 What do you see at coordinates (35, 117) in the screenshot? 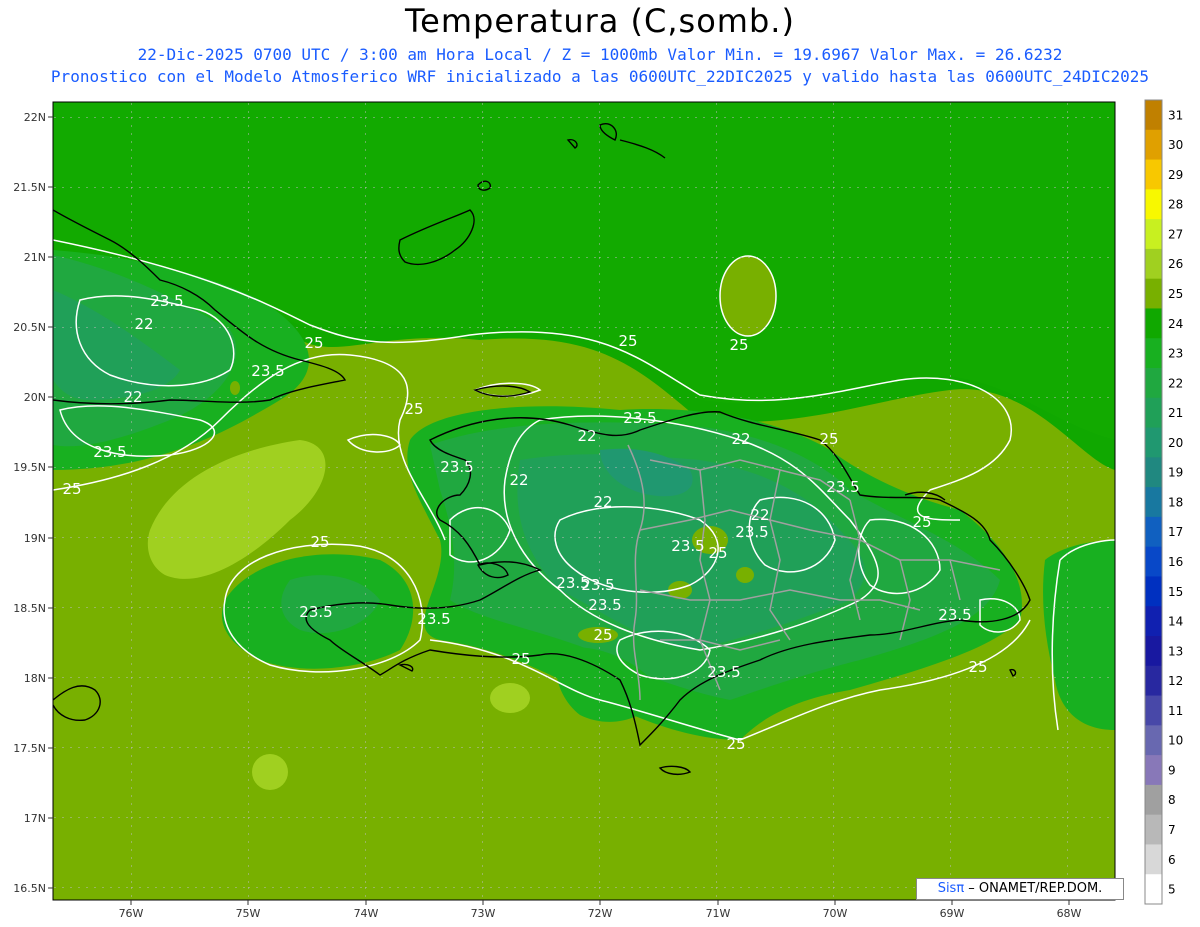
I see `lat-label: 22N` at bounding box center [35, 117].